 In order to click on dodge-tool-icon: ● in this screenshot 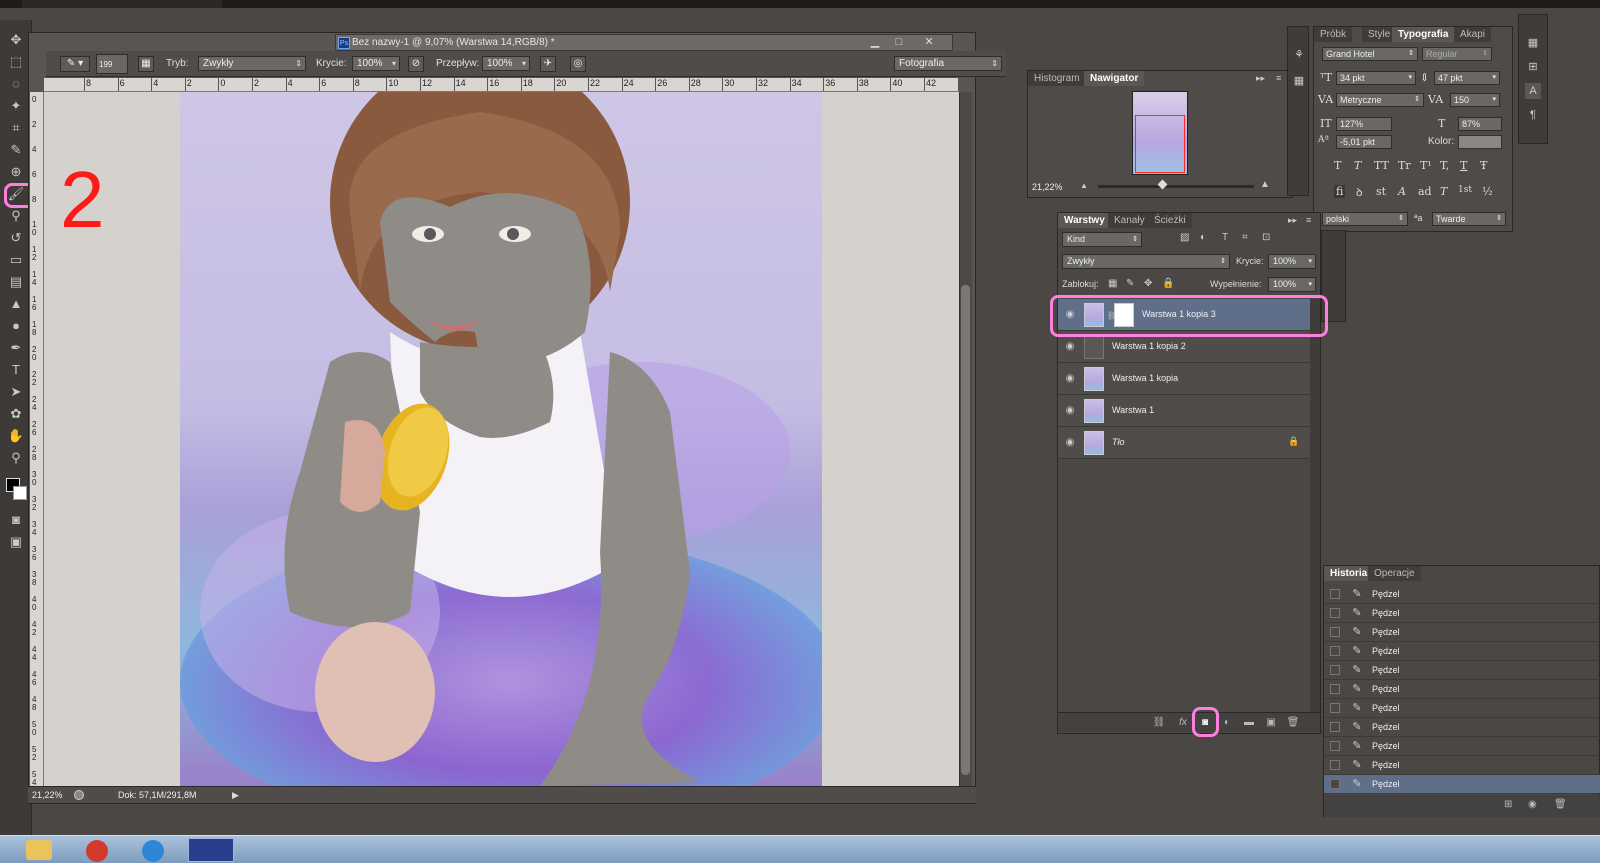, I will do `click(16, 326)`.